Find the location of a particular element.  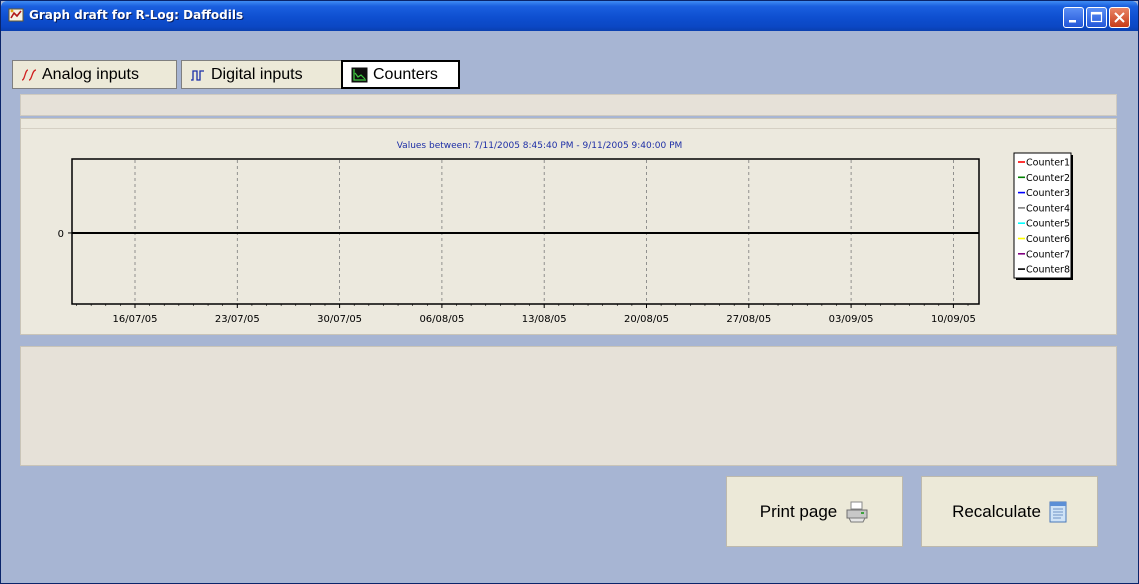

maximize-icon is located at coordinates (1096, 17).